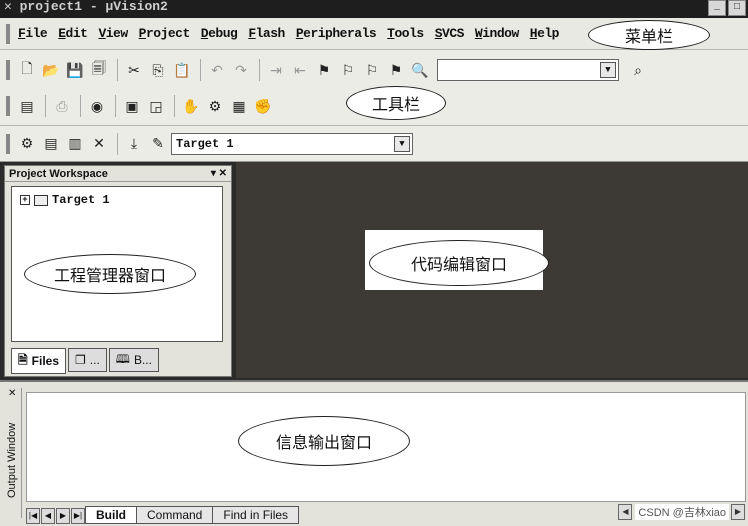 This screenshot has width=748, height=526. I want to click on folder-icon, so click(41, 200).